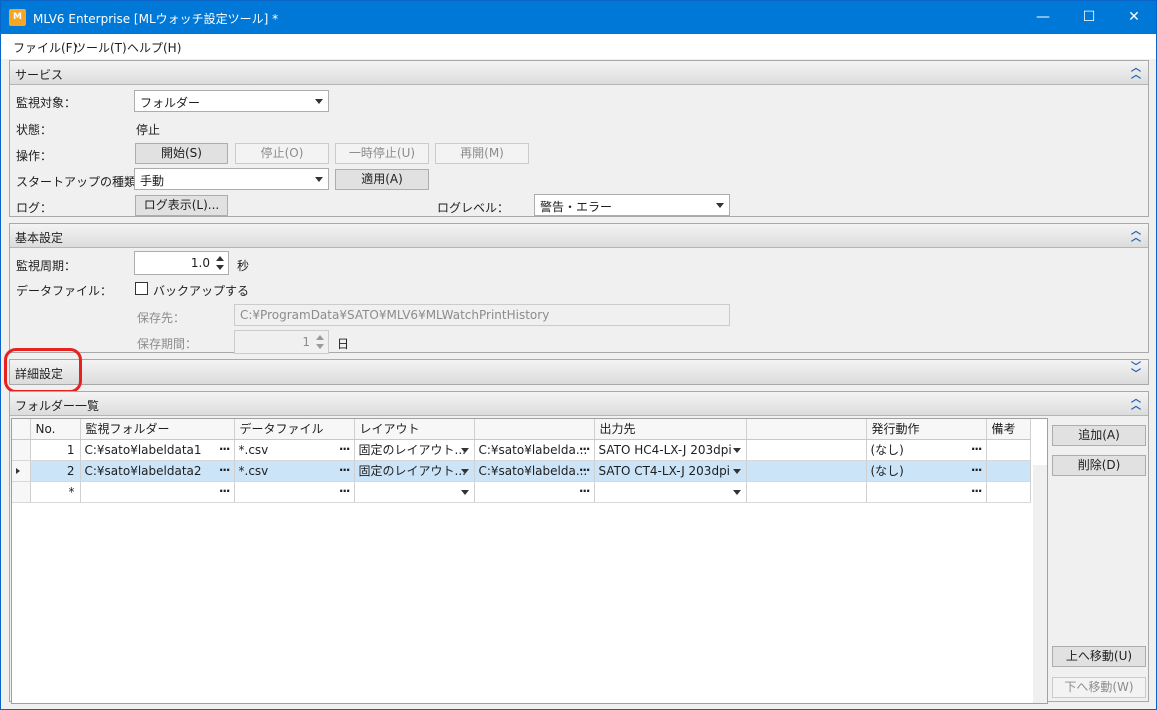 This screenshot has height=710, width=1157. I want to click on col-header-datafile: データファイル, so click(294, 429).